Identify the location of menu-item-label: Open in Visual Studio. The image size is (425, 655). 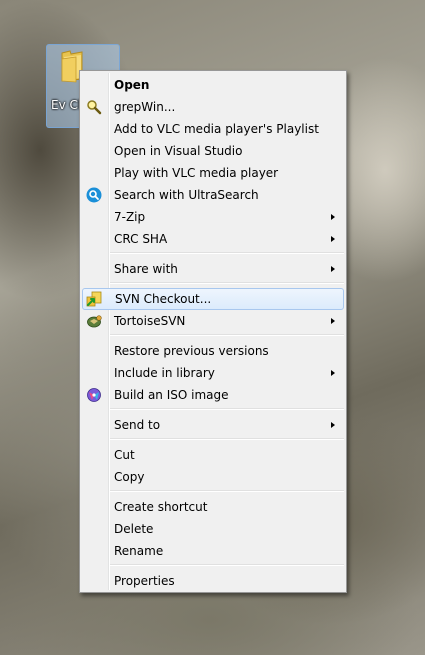
(178, 151).